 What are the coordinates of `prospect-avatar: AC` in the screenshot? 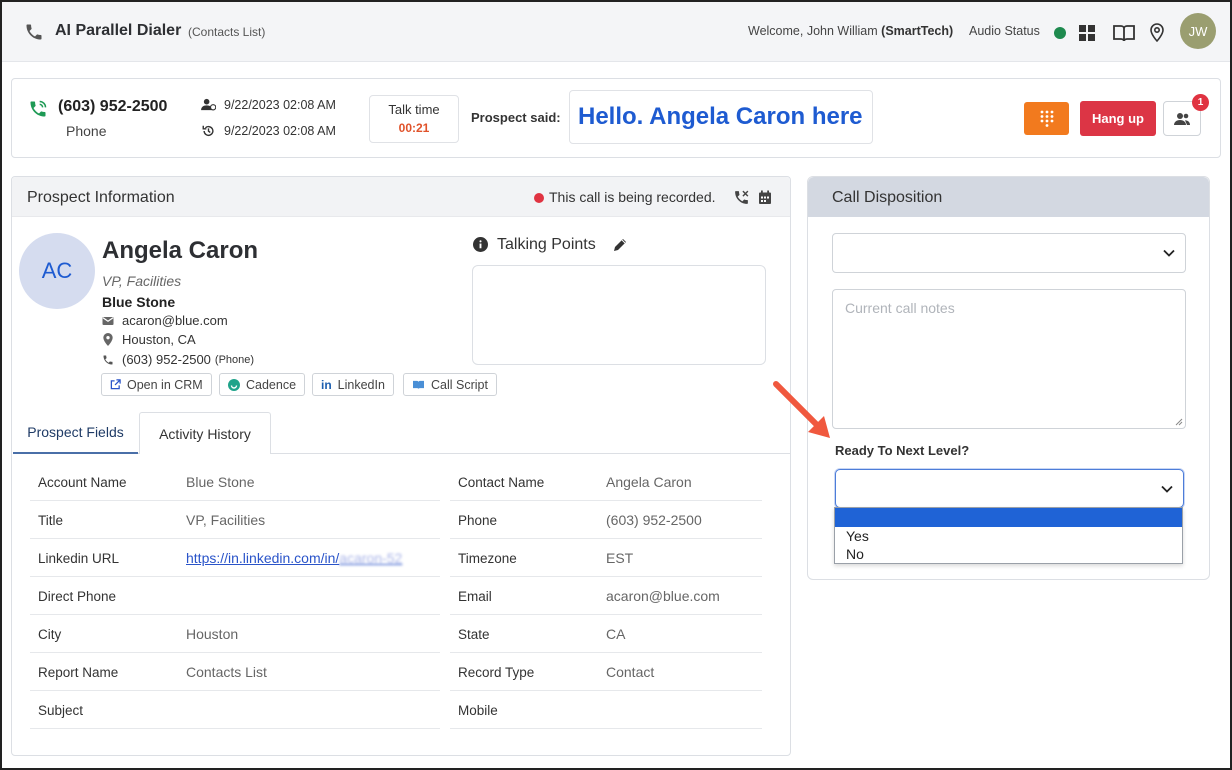 It's located at (57, 271).